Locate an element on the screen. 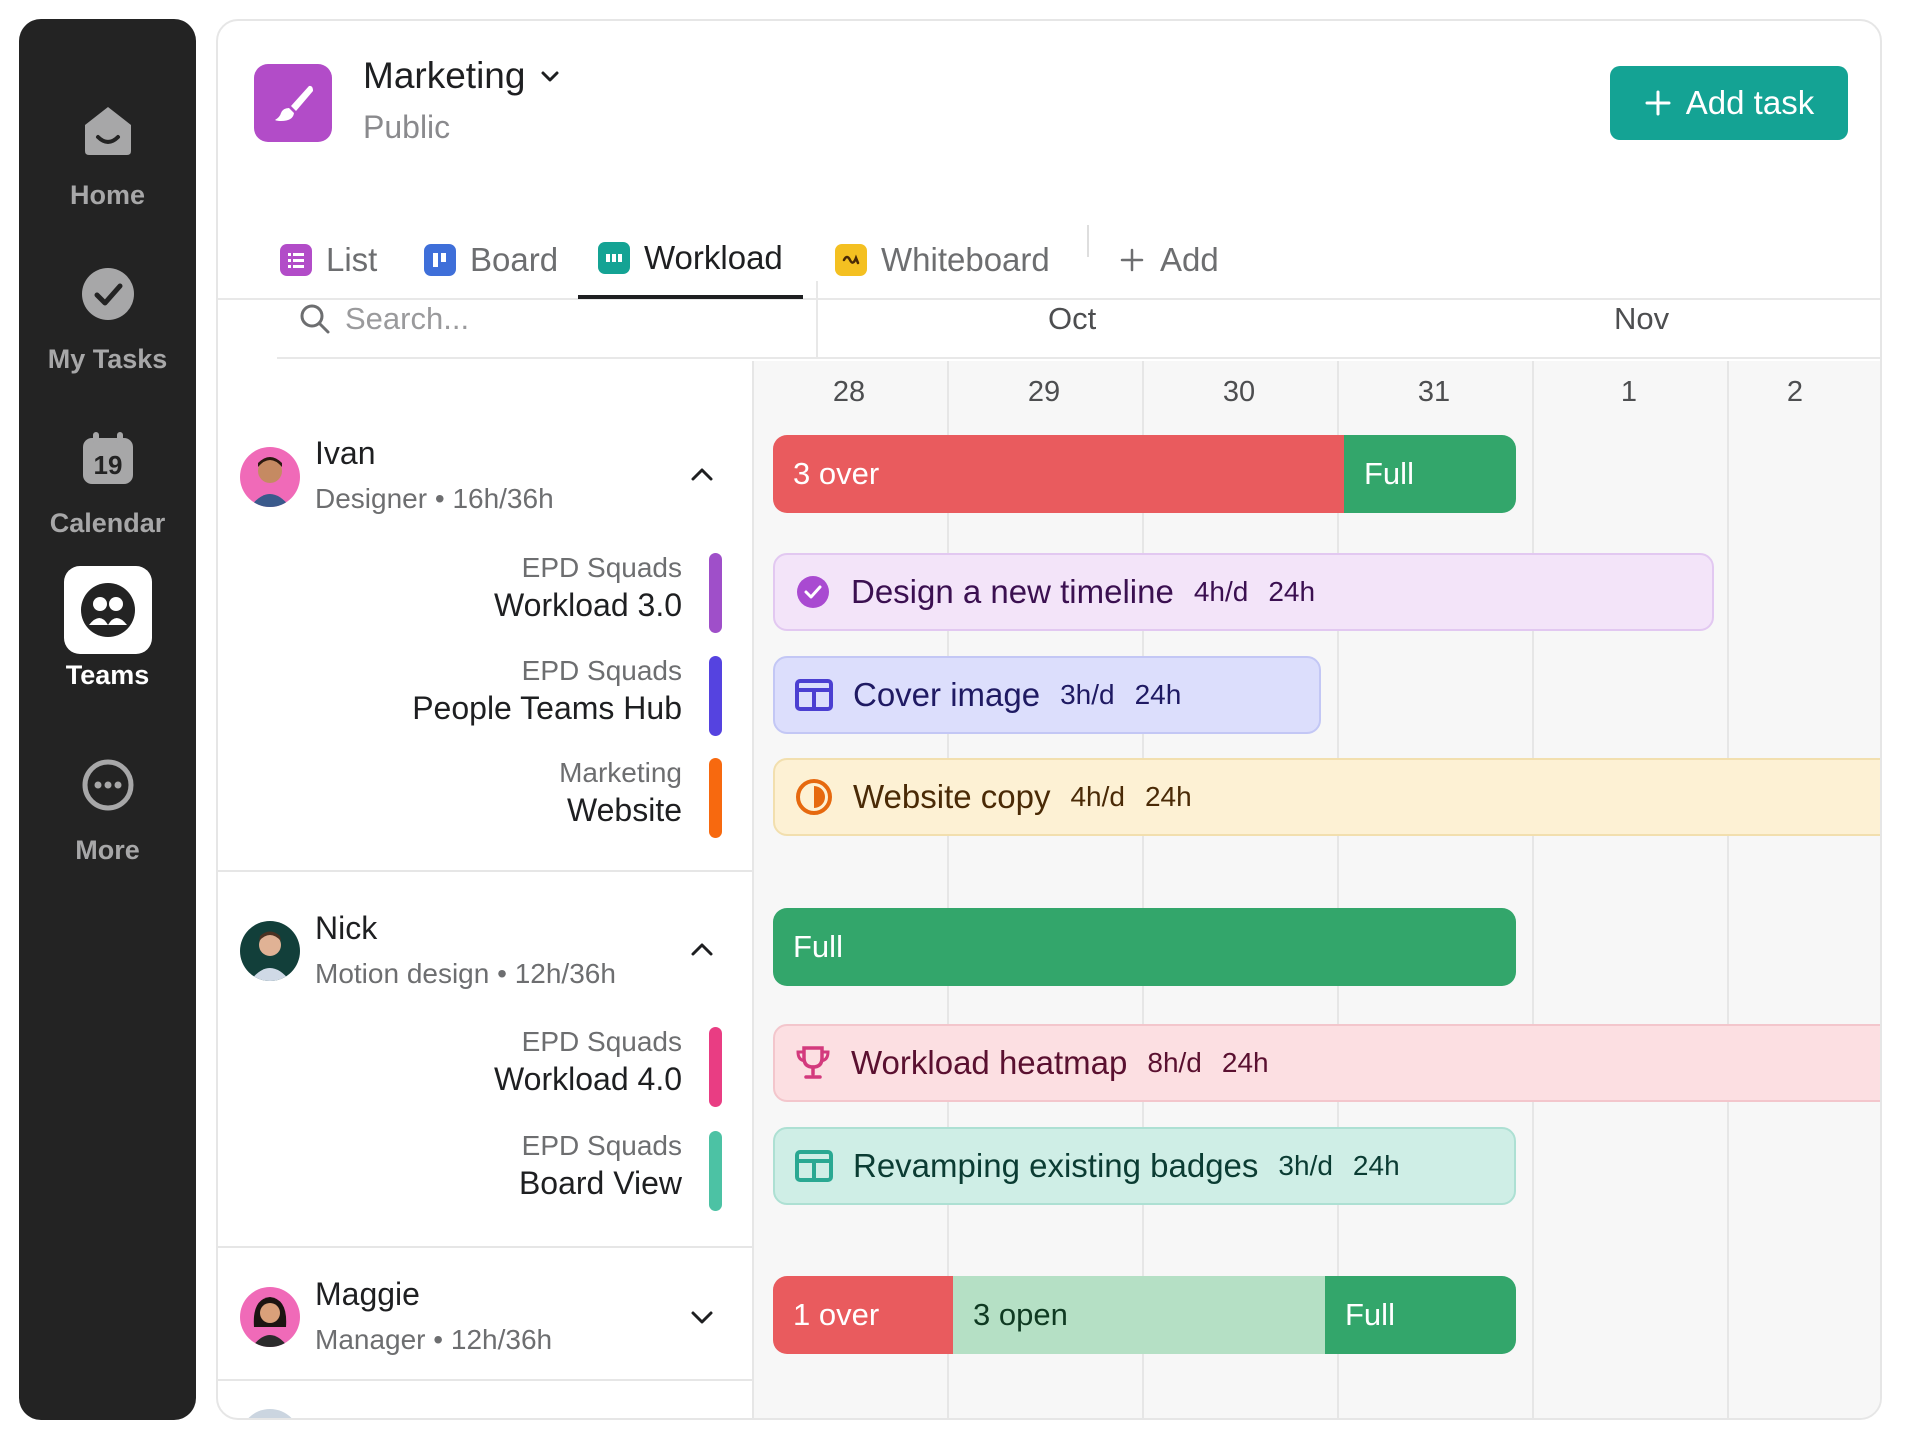 Image resolution: width=1905 pixels, height=1440 pixels. project-row: EPD Squads Workload 4.0 is located at coordinates (588, 1062).